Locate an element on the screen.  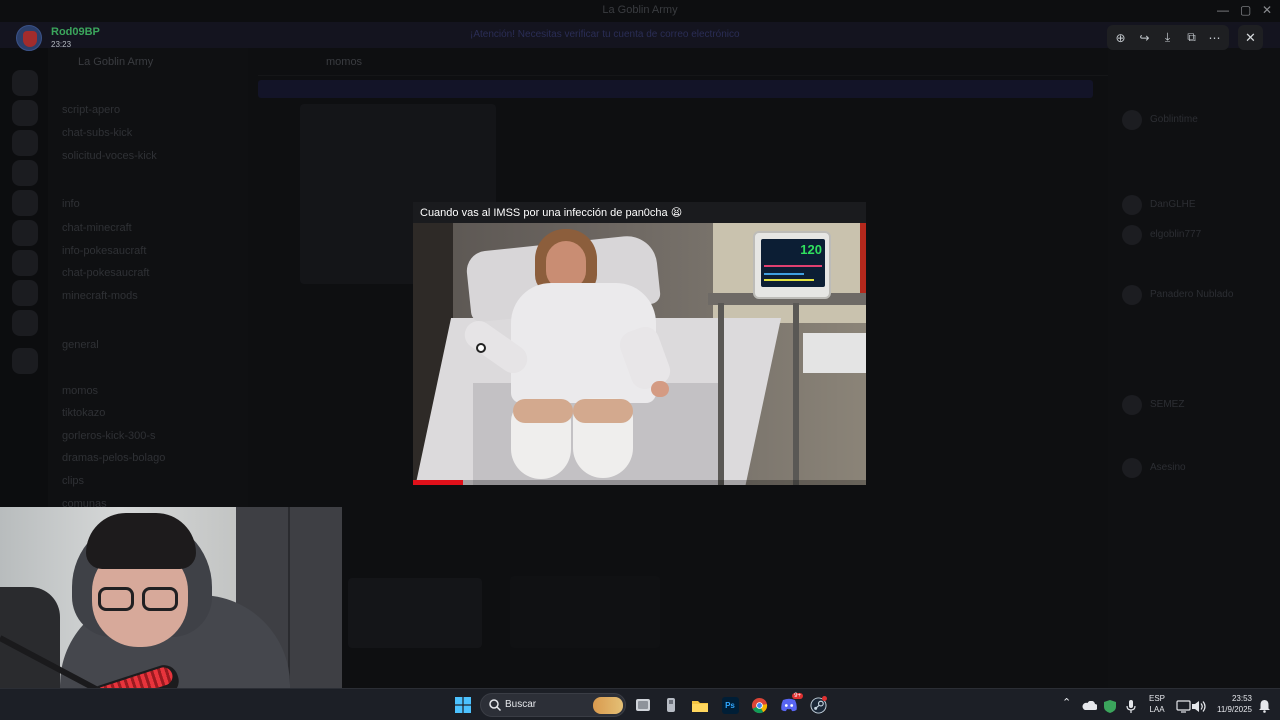
onedrive-icon is located at coordinates (1089, 706).